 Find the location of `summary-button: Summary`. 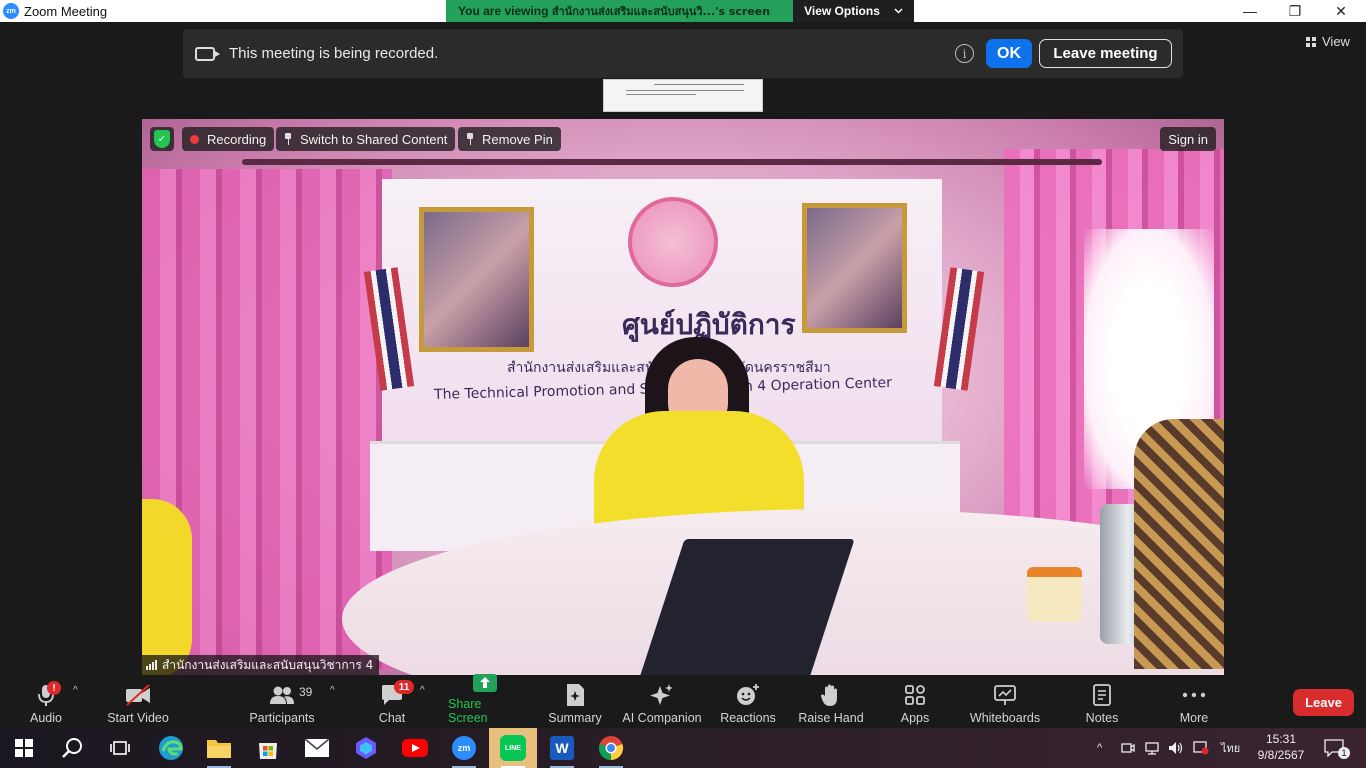

summary-button: Summary is located at coordinates (575, 702).